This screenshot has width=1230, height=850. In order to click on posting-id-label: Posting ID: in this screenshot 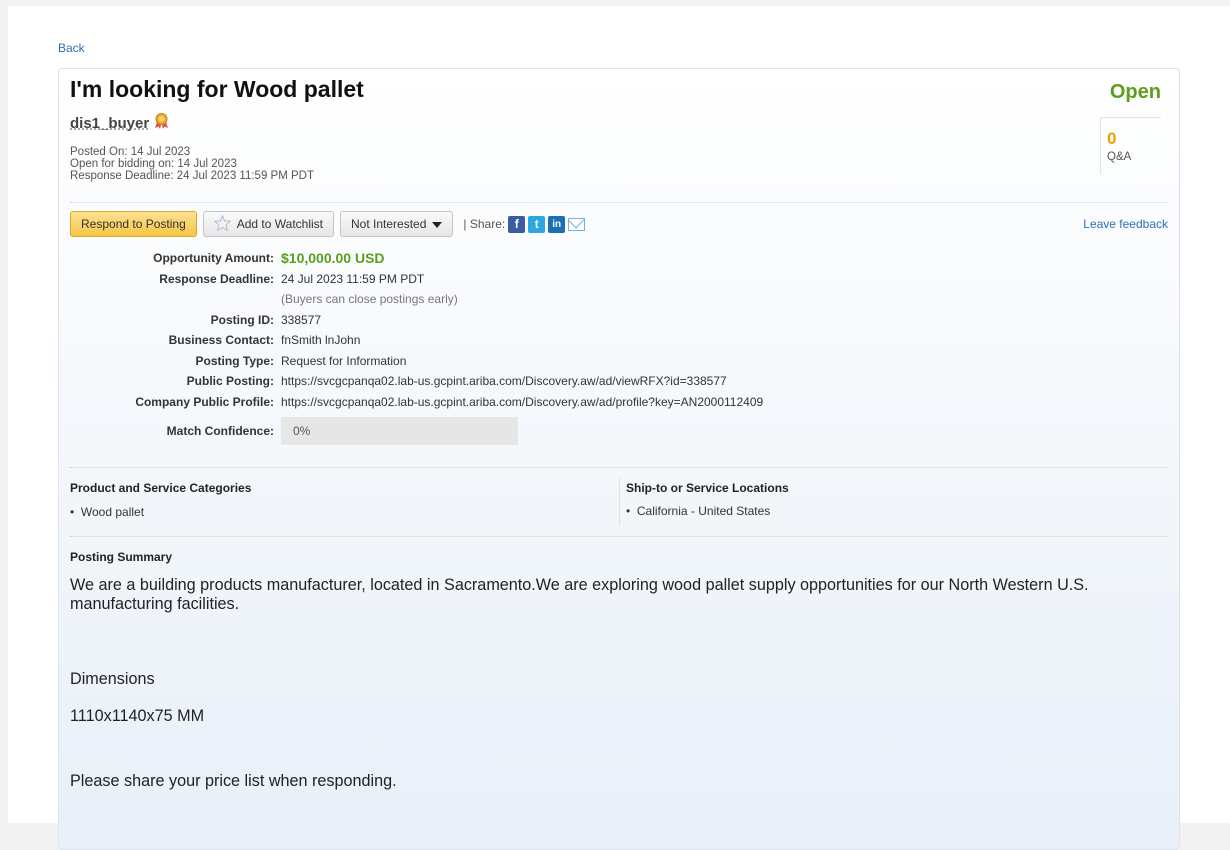, I will do `click(242, 319)`.